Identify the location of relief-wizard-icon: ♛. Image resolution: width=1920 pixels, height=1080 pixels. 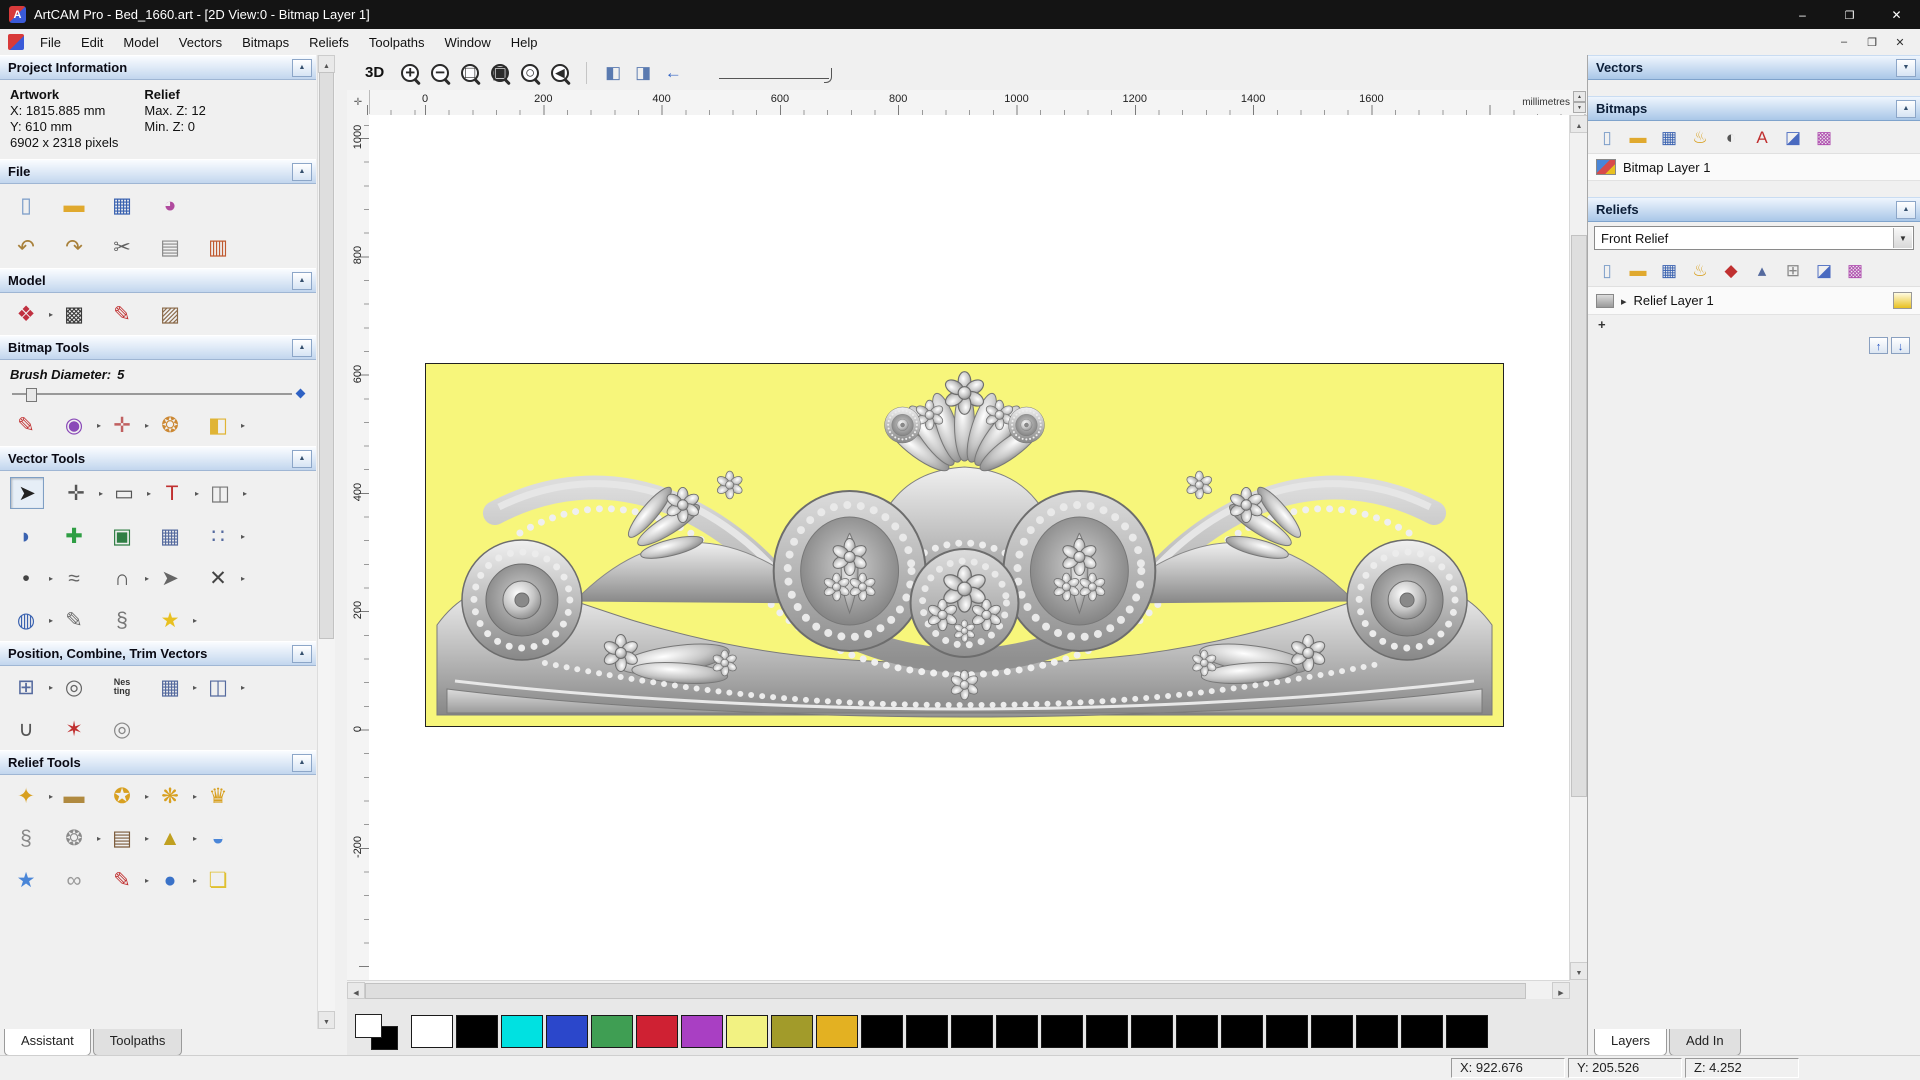
(218, 796).